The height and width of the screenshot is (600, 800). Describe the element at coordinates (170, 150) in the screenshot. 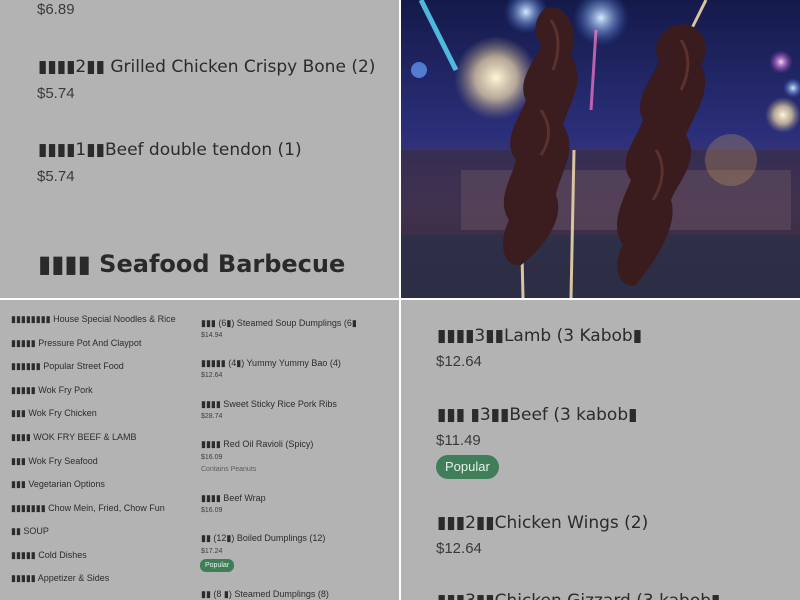

I see `menu-item-name: ▮▮▮▮1▮▮Beef double tendon (1)` at that location.